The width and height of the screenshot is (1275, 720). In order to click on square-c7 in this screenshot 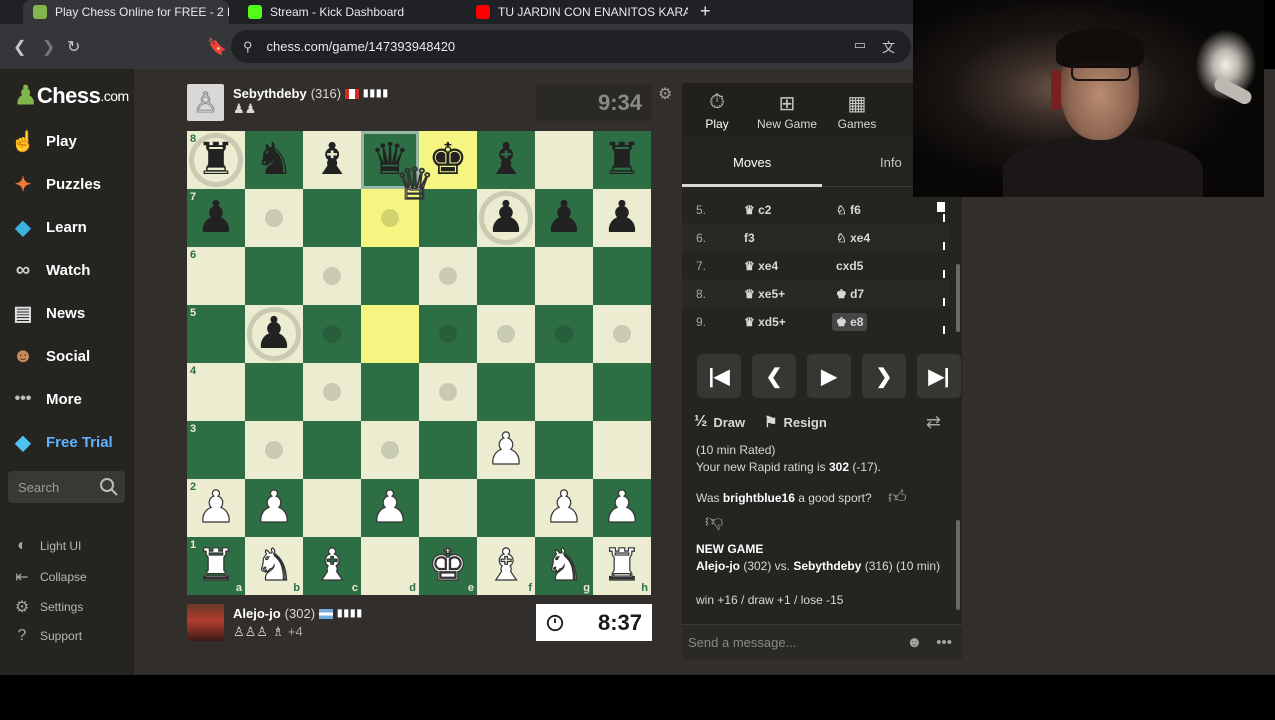, I will do `click(332, 218)`.